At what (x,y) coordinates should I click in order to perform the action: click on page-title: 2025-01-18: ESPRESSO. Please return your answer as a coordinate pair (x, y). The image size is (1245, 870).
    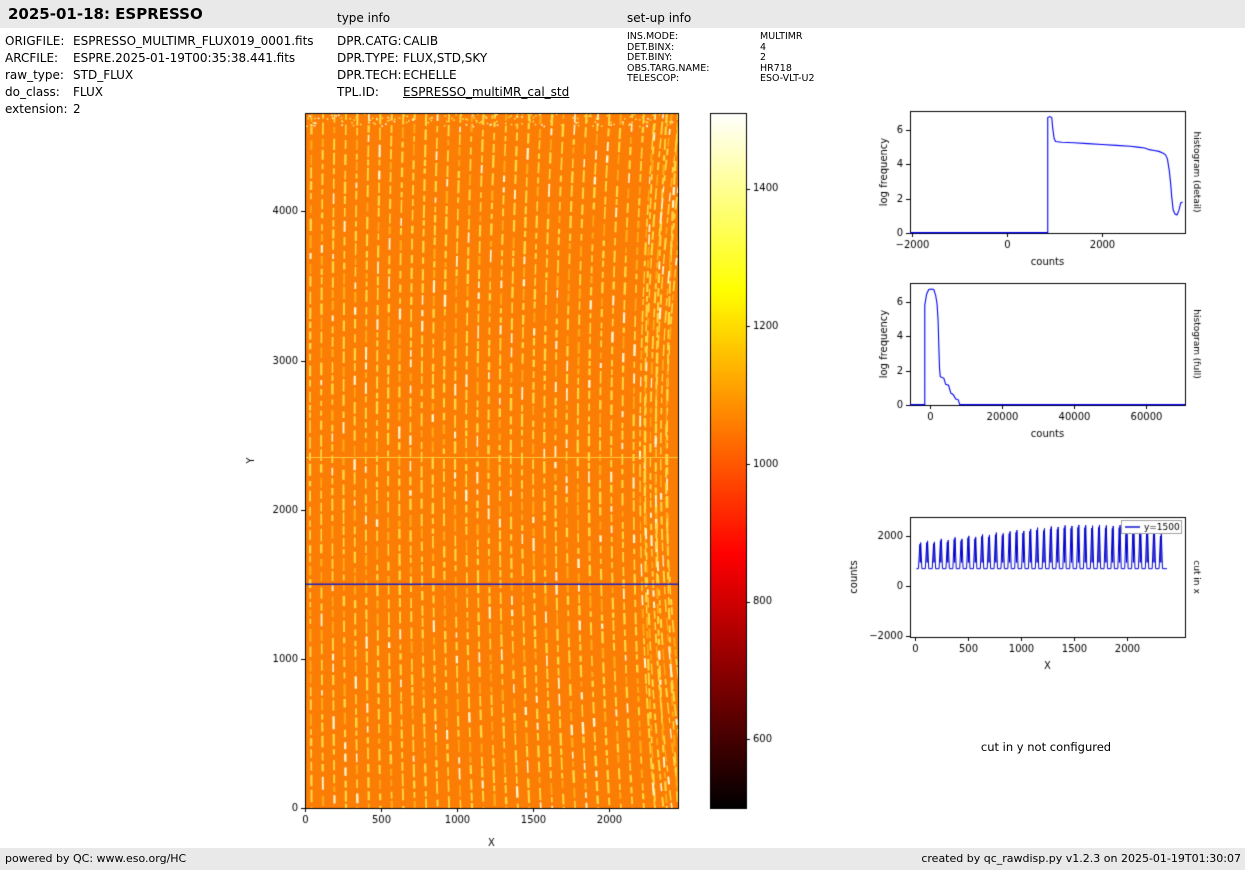
    Looking at the image, I should click on (105, 14).